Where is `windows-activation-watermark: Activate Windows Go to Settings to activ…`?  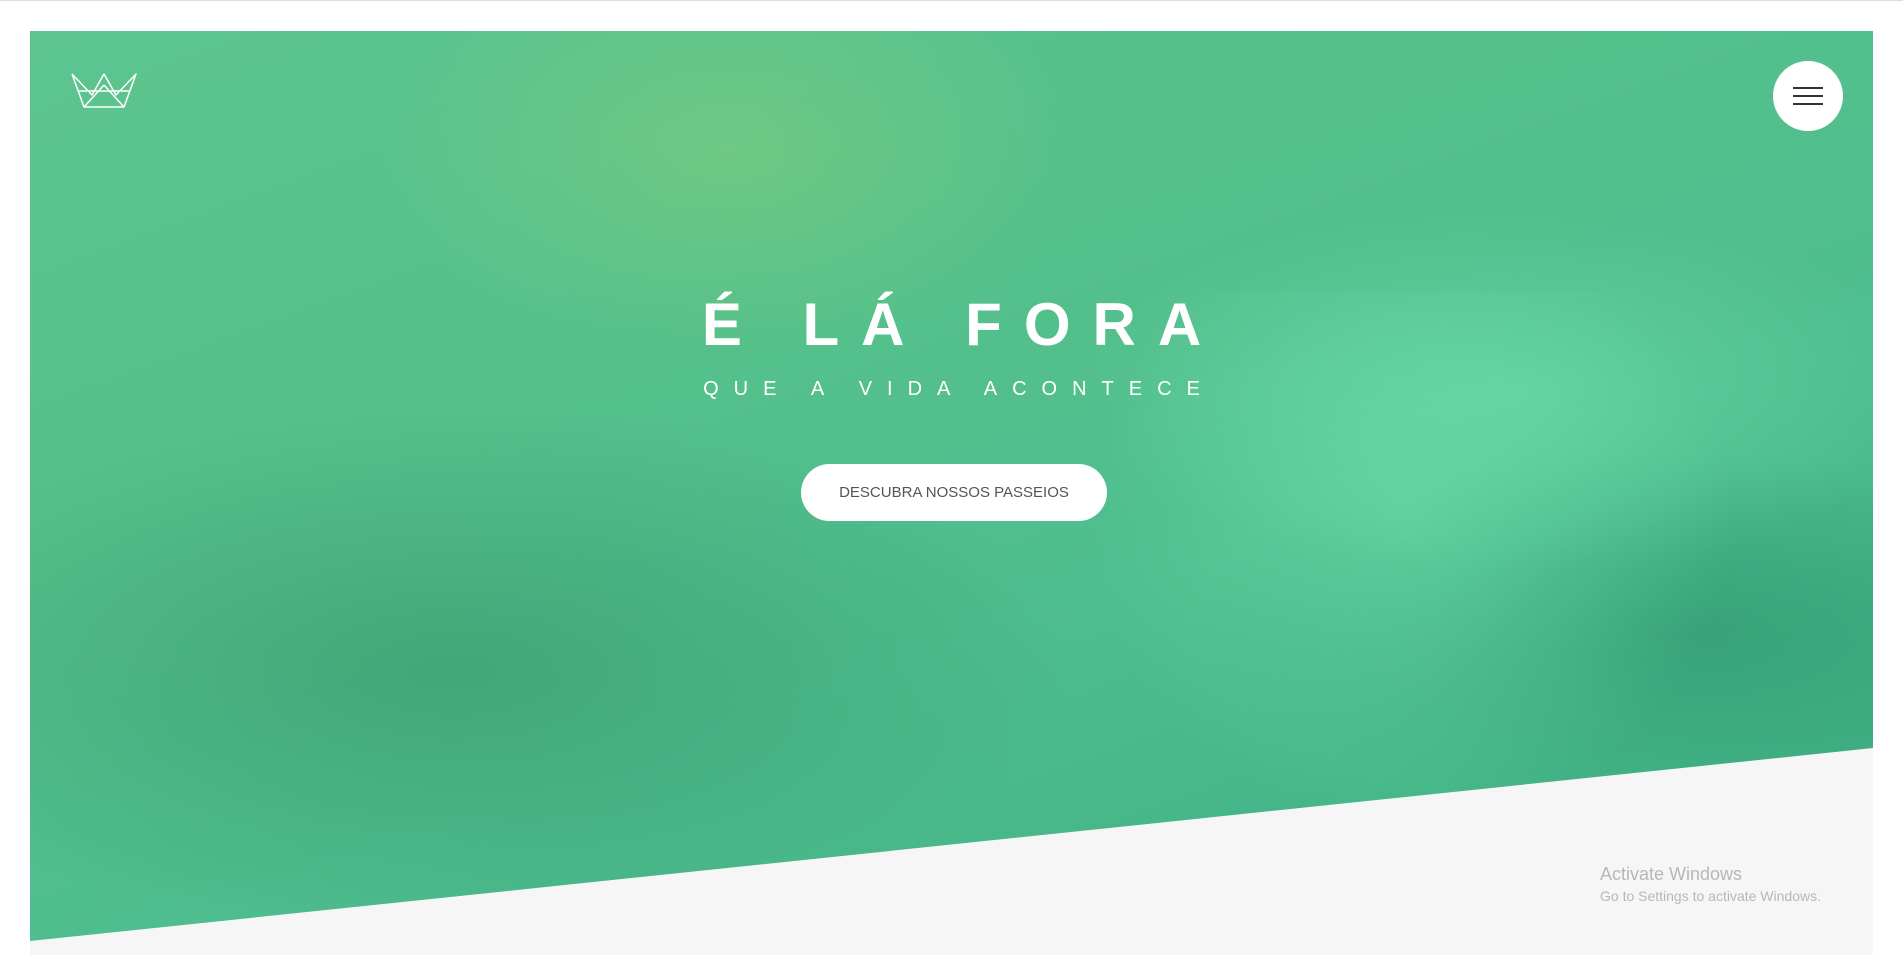 windows-activation-watermark: Activate Windows Go to Settings to activ… is located at coordinates (1710, 884).